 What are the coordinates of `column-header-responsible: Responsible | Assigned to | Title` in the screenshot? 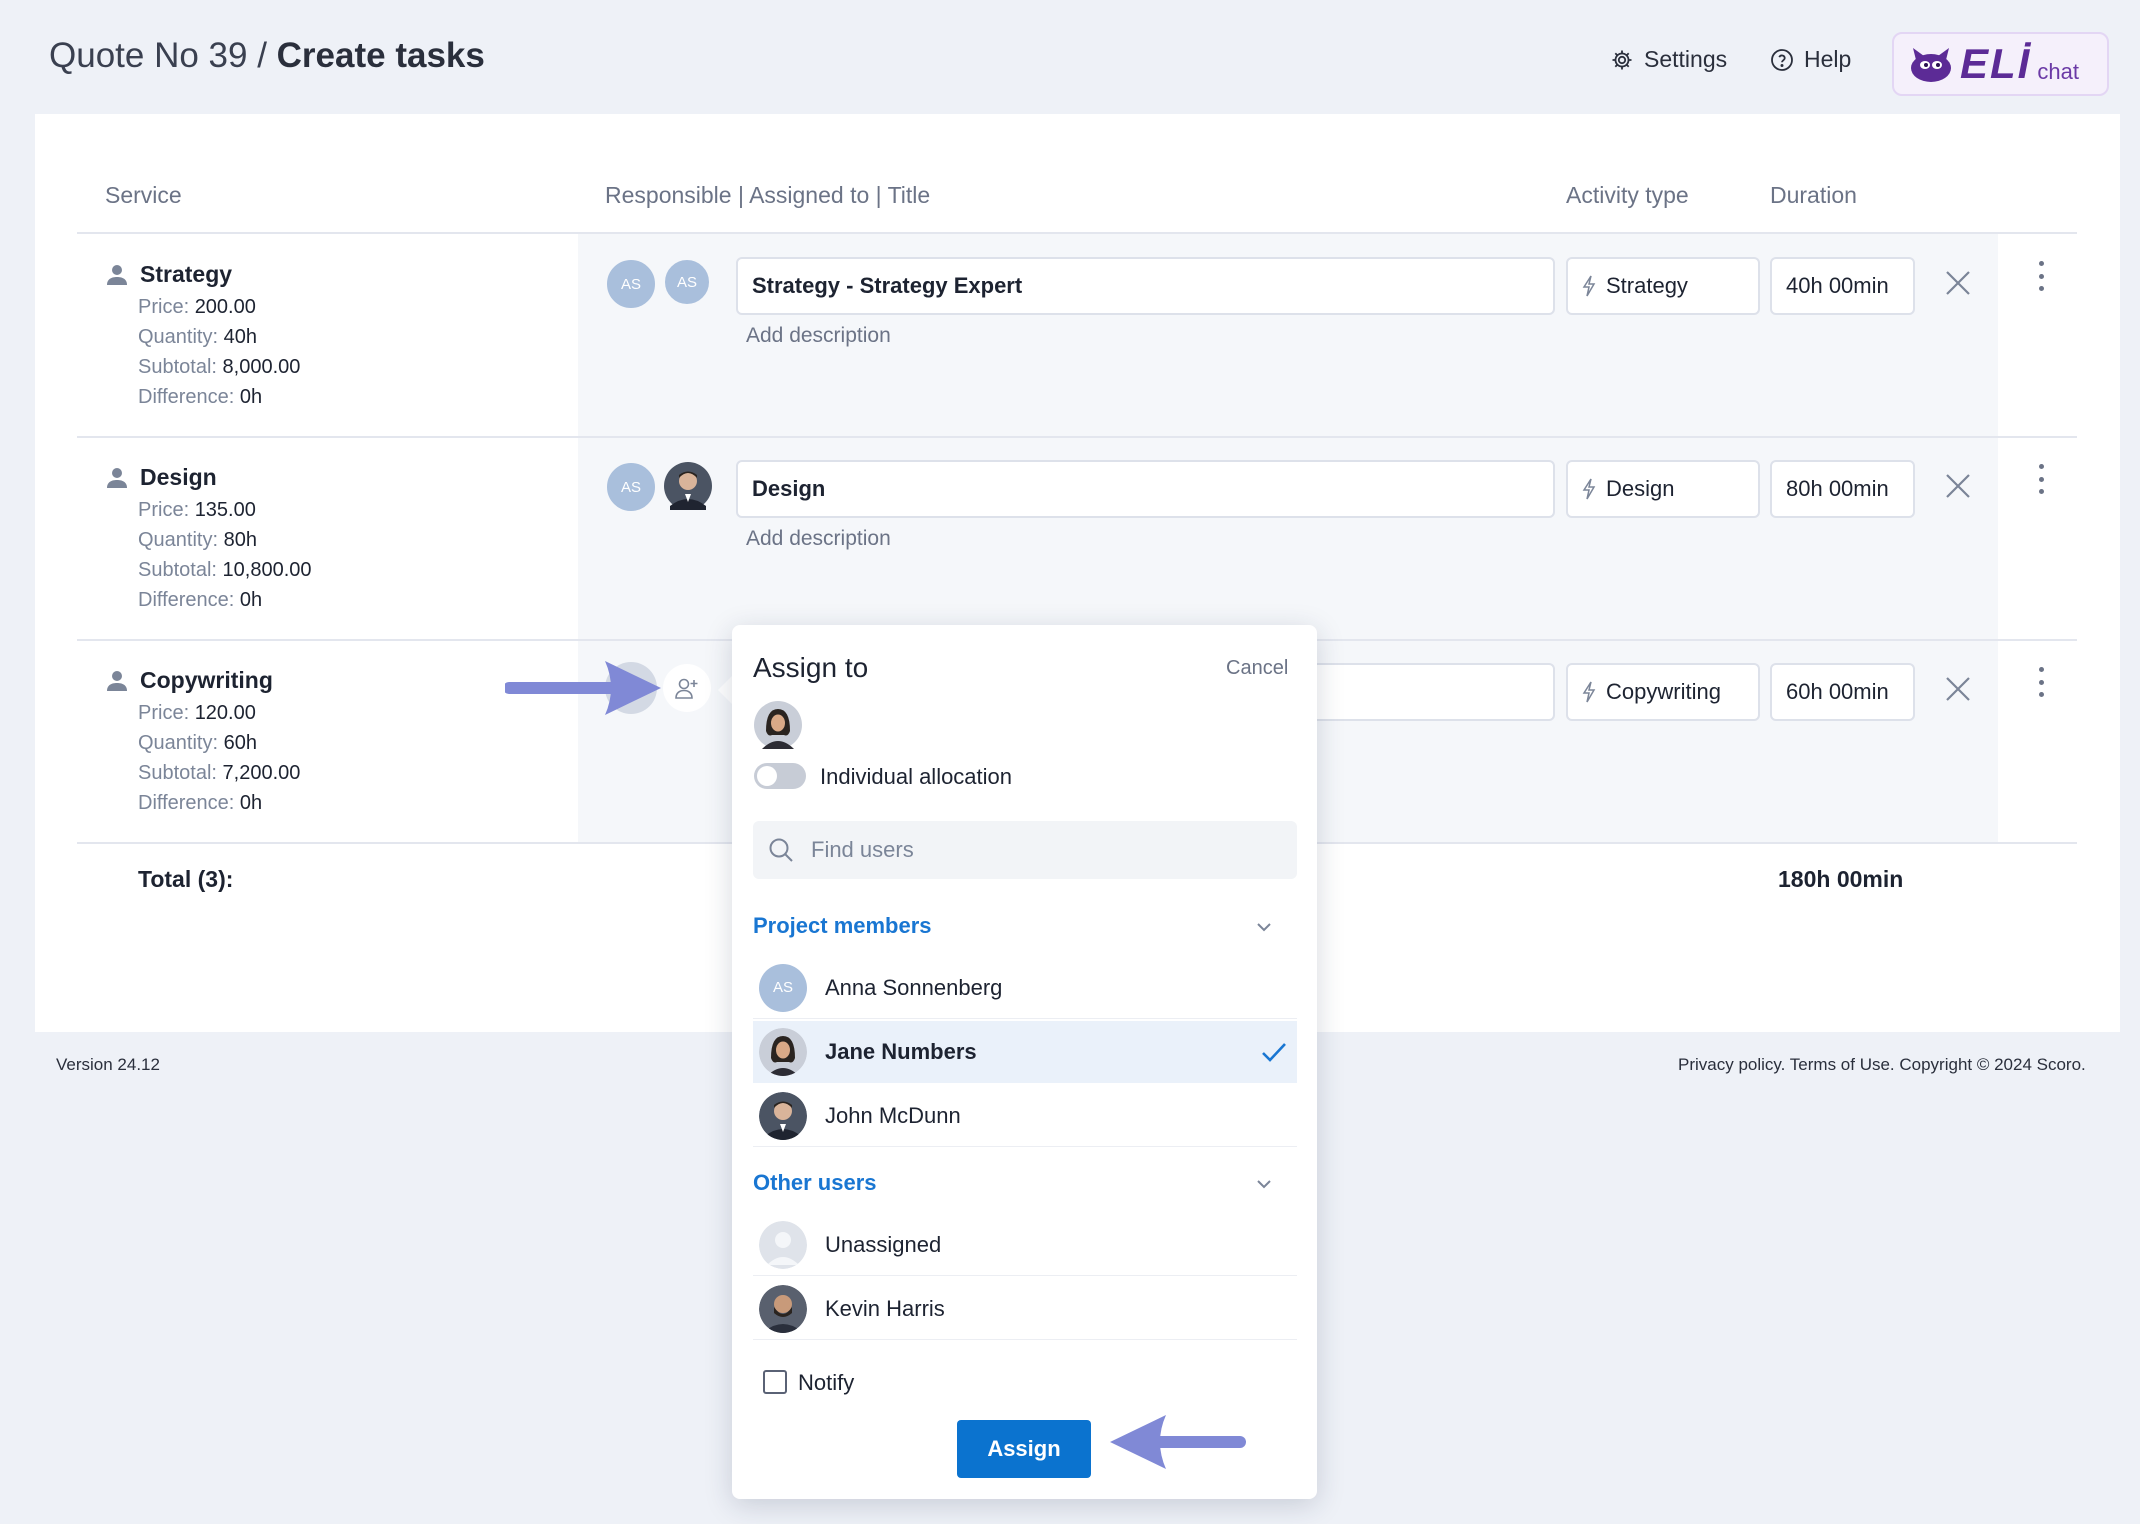 It's located at (768, 195).